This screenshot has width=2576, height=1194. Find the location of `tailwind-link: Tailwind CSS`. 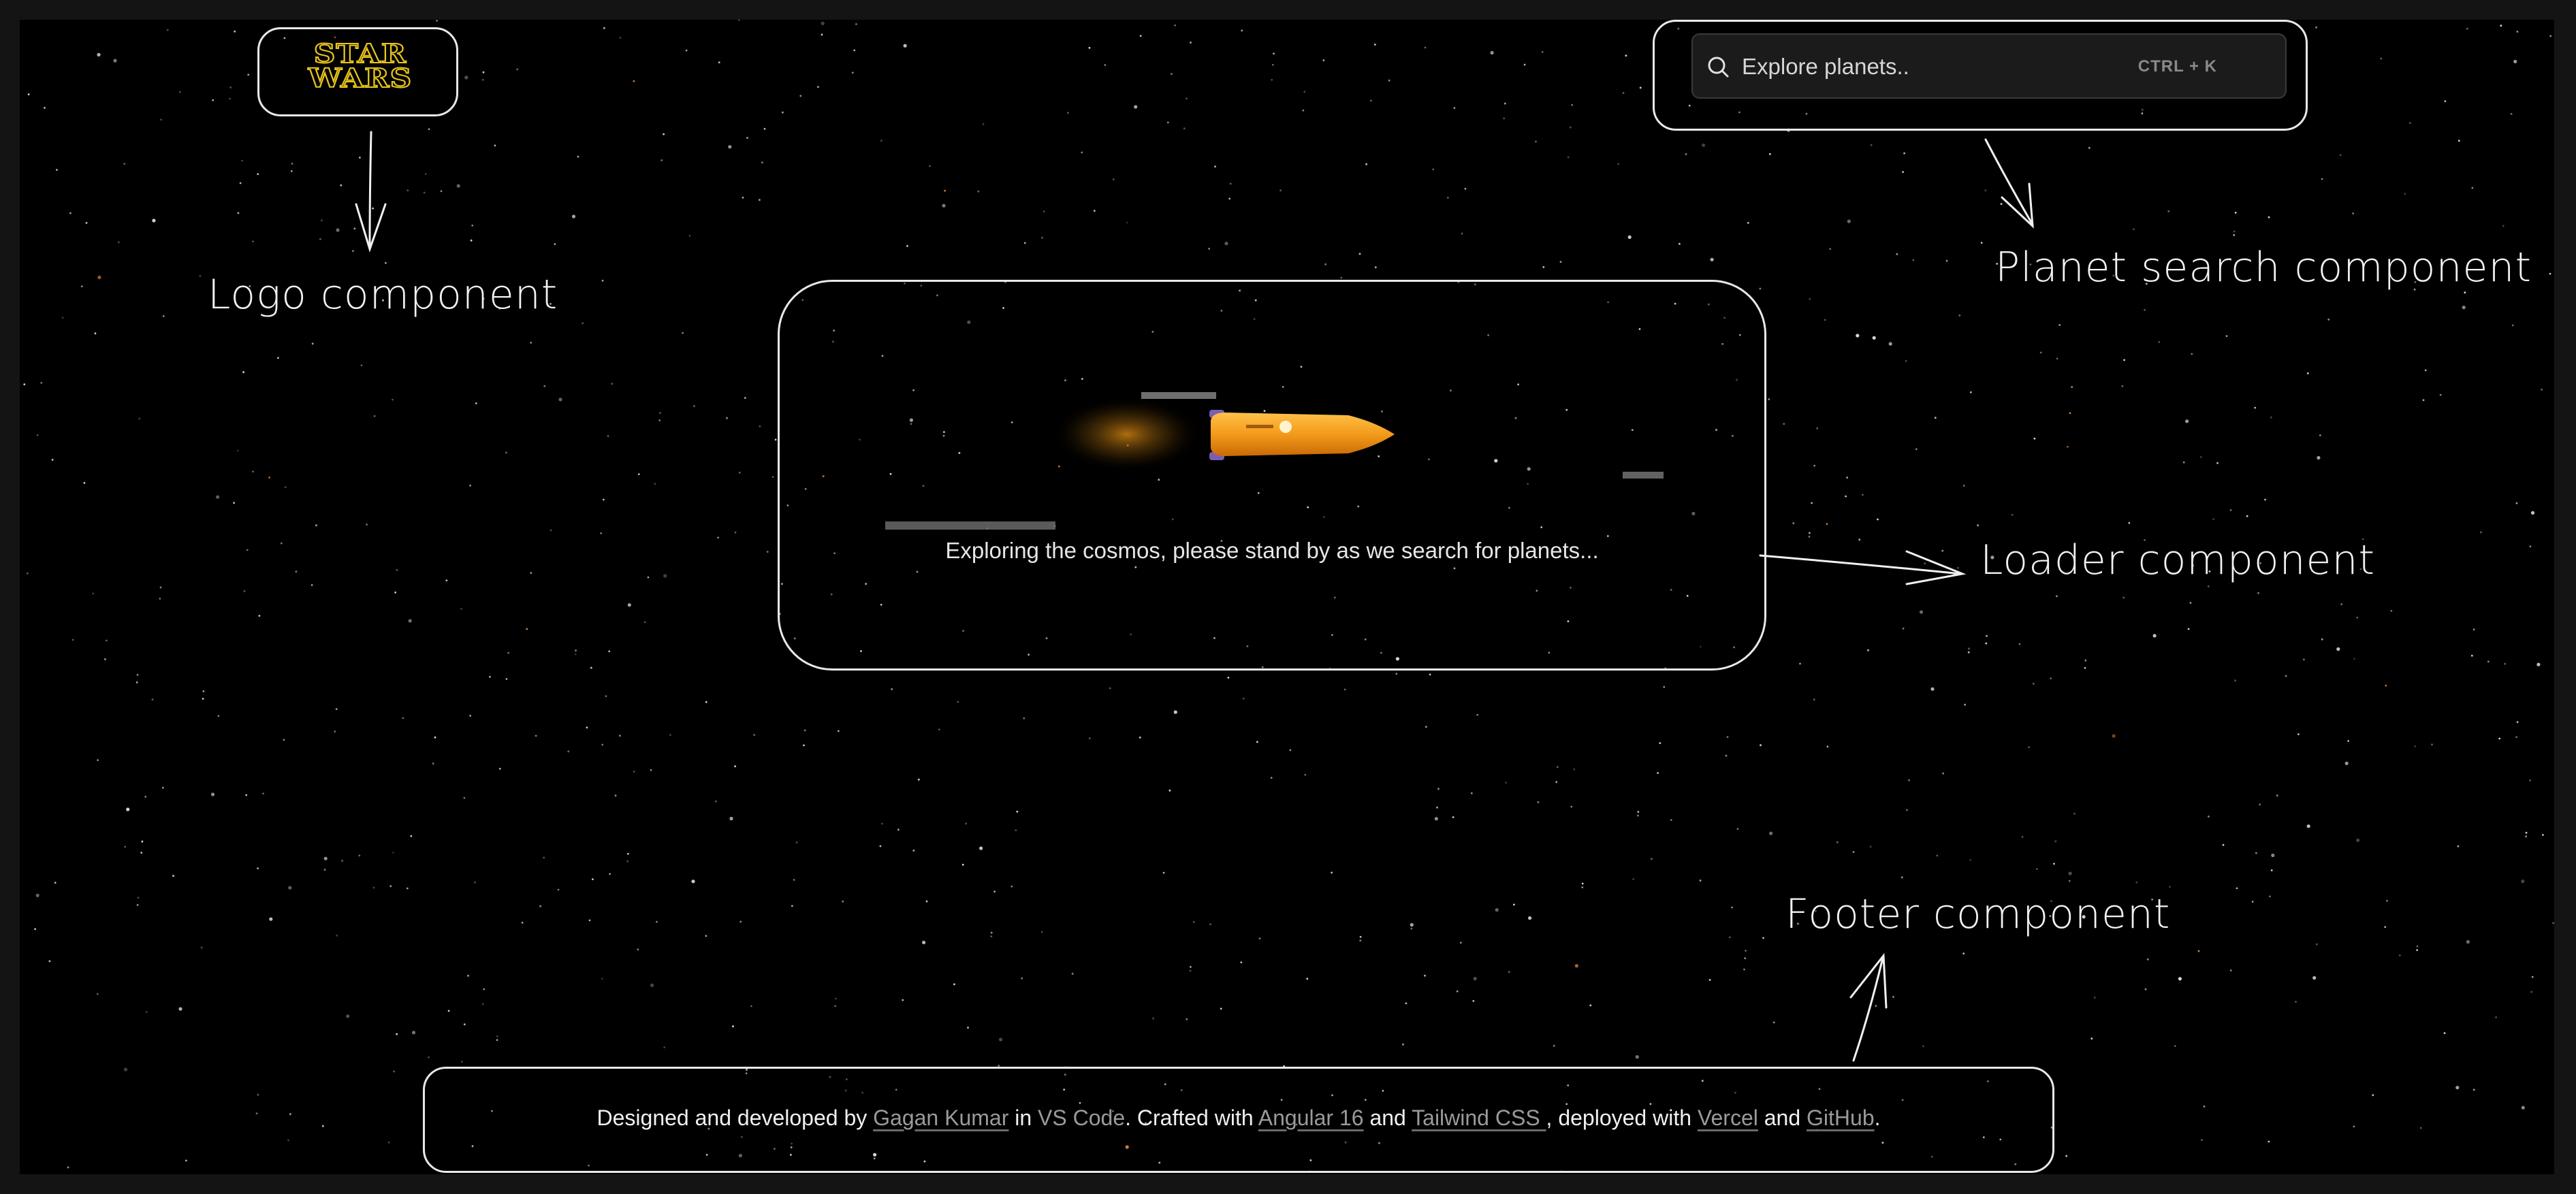

tailwind-link: Tailwind CSS is located at coordinates (1479, 1118).